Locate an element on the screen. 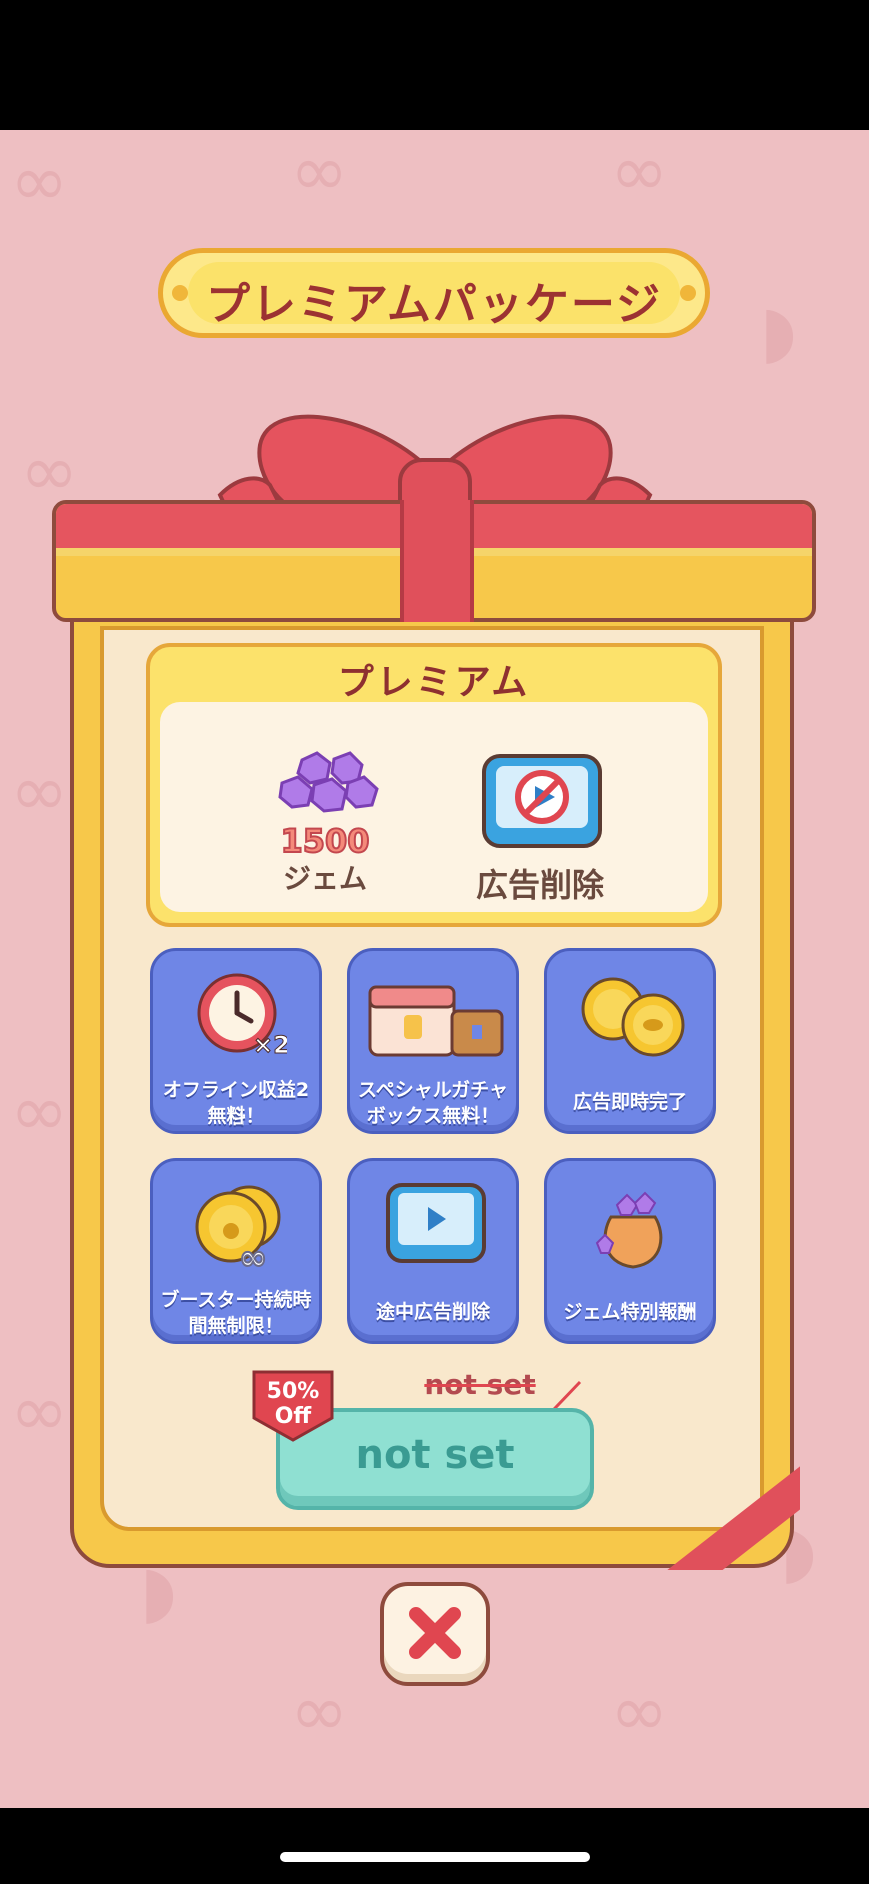 The image size is (869, 1884). discount-badge: 50% Off is located at coordinates (293, 1406).